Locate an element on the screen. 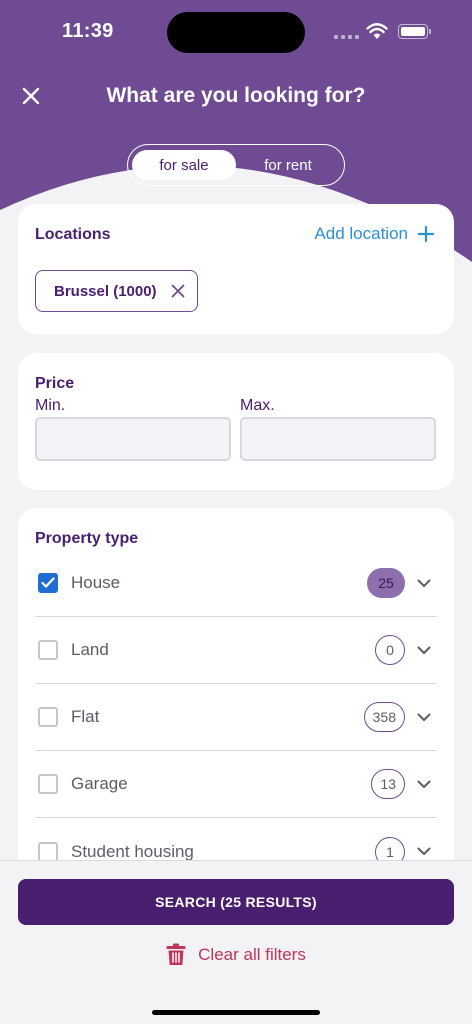  count-badge: 358 is located at coordinates (384, 717).